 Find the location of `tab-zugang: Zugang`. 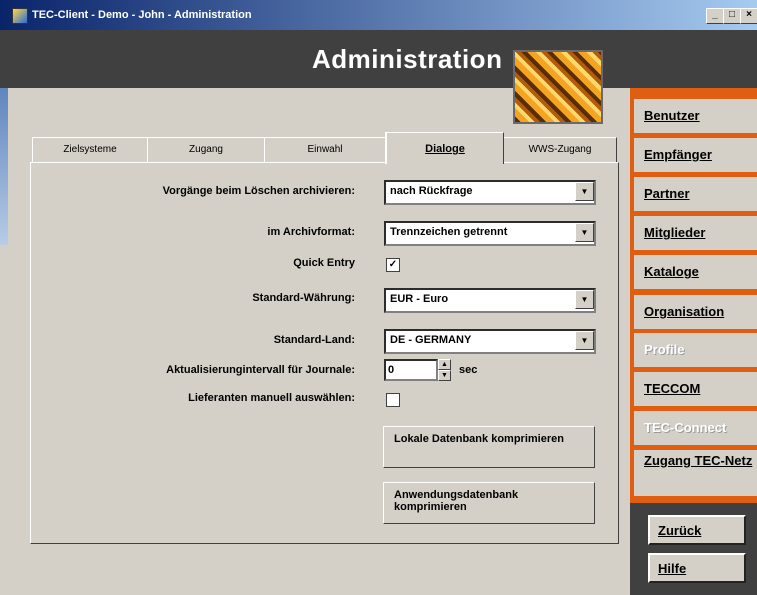

tab-zugang: Zugang is located at coordinates (206, 149).